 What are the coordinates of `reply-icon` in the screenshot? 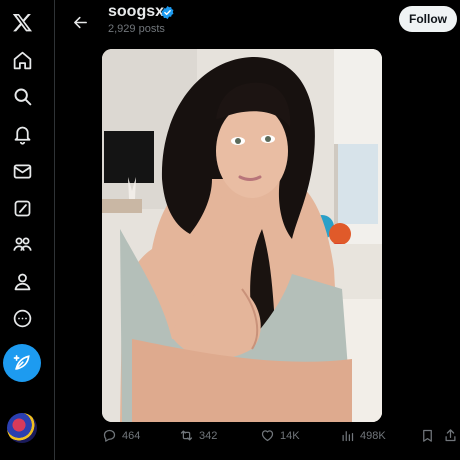 It's located at (109, 435).